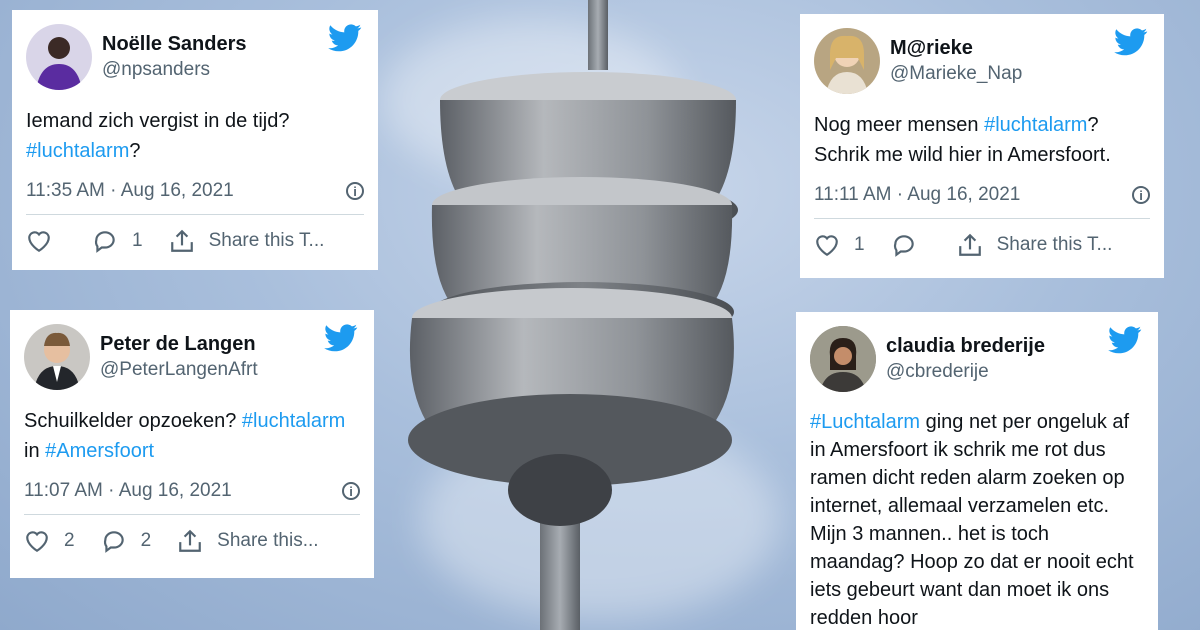 The height and width of the screenshot is (630, 1200). I want to click on text-segment: ?, so click(135, 151).